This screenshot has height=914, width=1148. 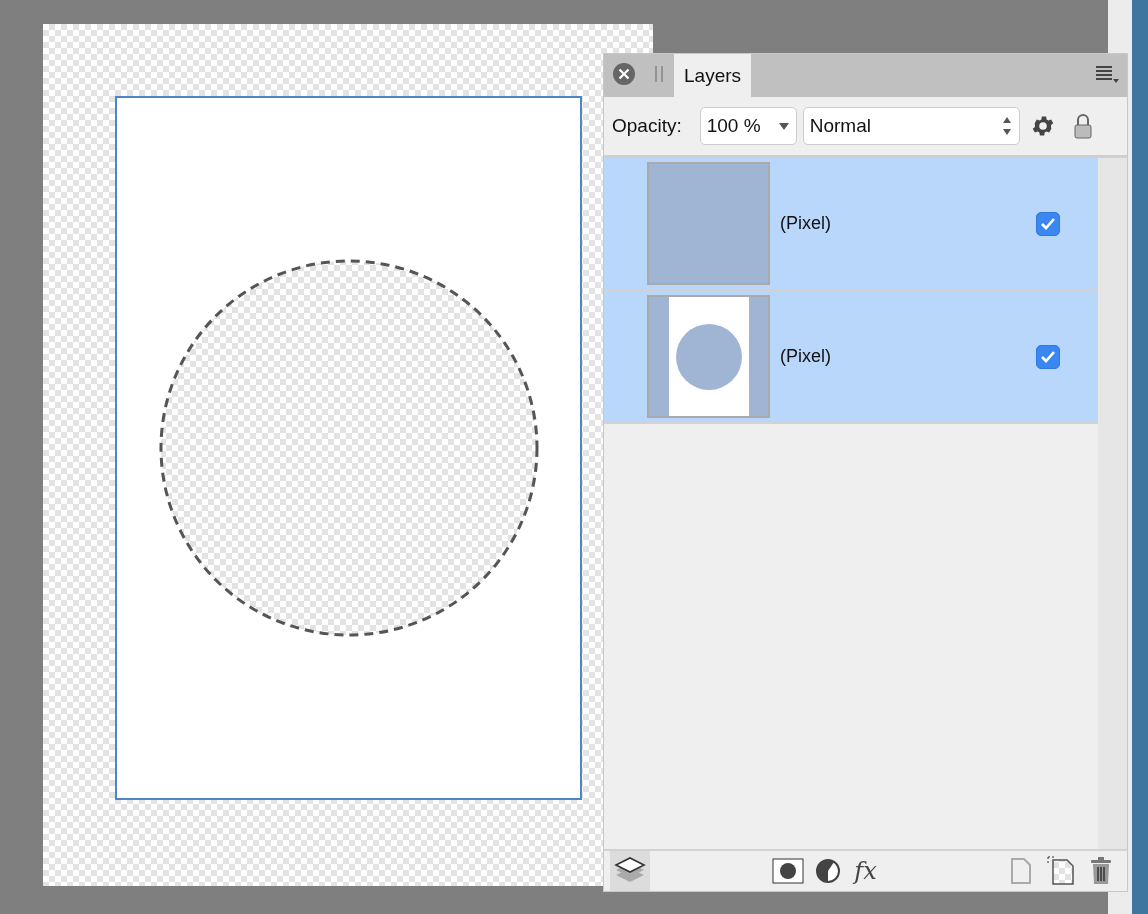 What do you see at coordinates (911, 126) in the screenshot?
I see `blend-mode-dropdown: Normal` at bounding box center [911, 126].